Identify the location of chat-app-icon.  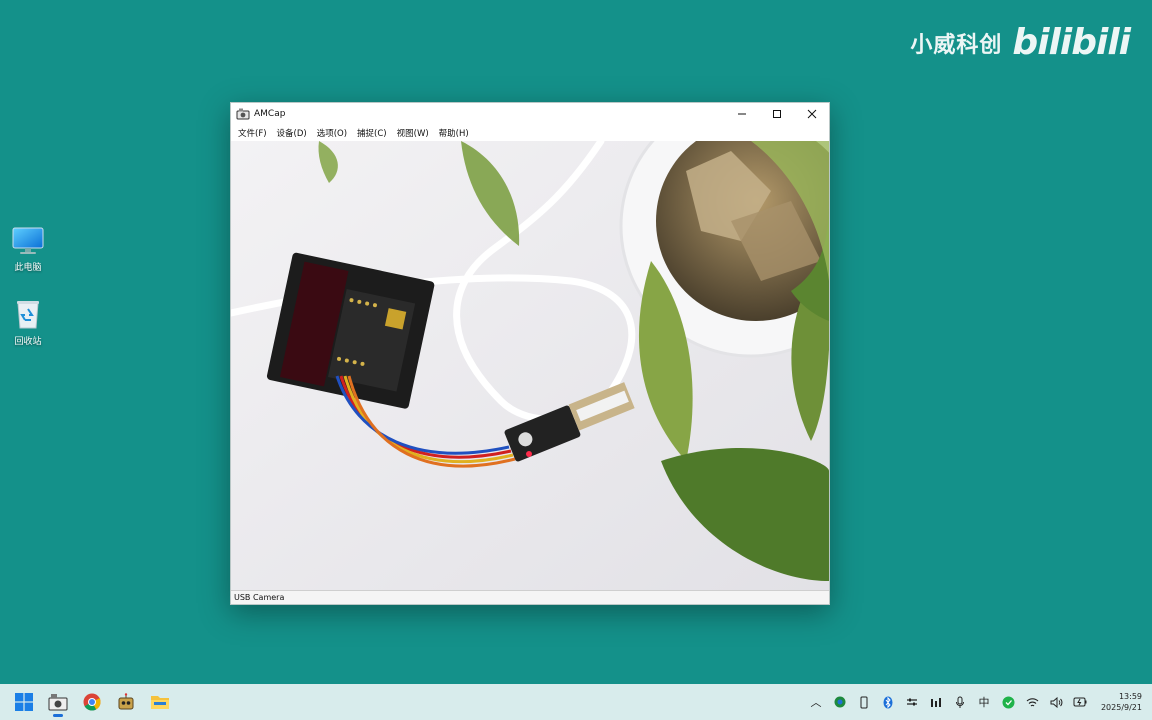
(1008, 702).